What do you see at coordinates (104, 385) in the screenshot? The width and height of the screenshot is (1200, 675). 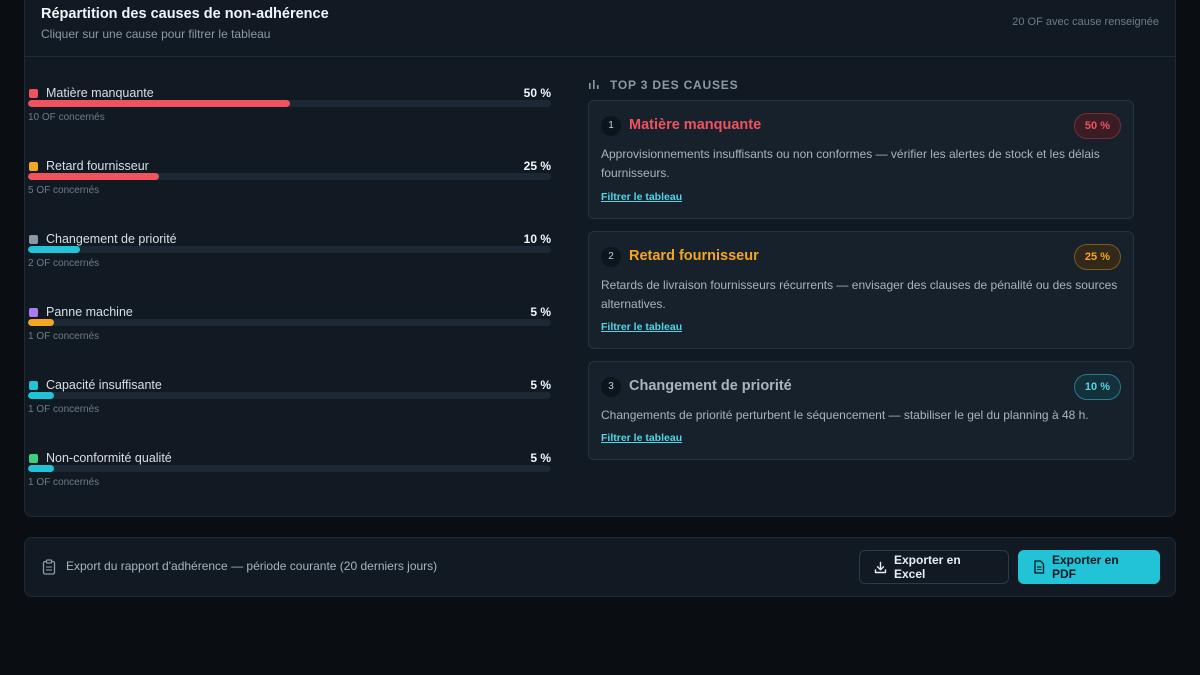 I see `cause-label: Capacité insuffisante` at bounding box center [104, 385].